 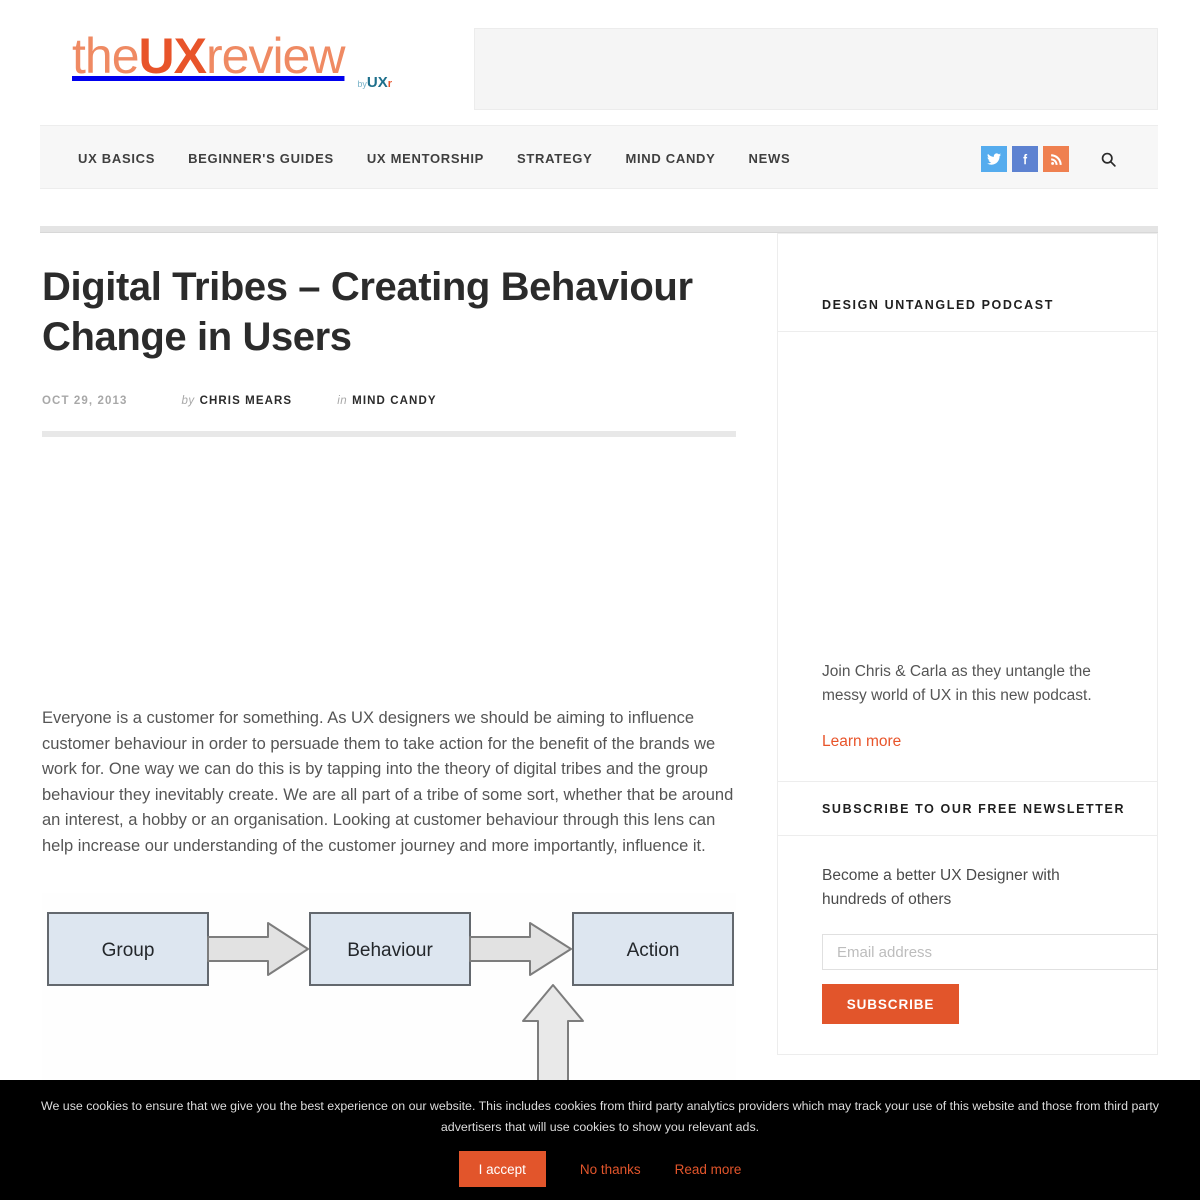 What do you see at coordinates (188, 401) in the screenshot?
I see `by-word: by` at bounding box center [188, 401].